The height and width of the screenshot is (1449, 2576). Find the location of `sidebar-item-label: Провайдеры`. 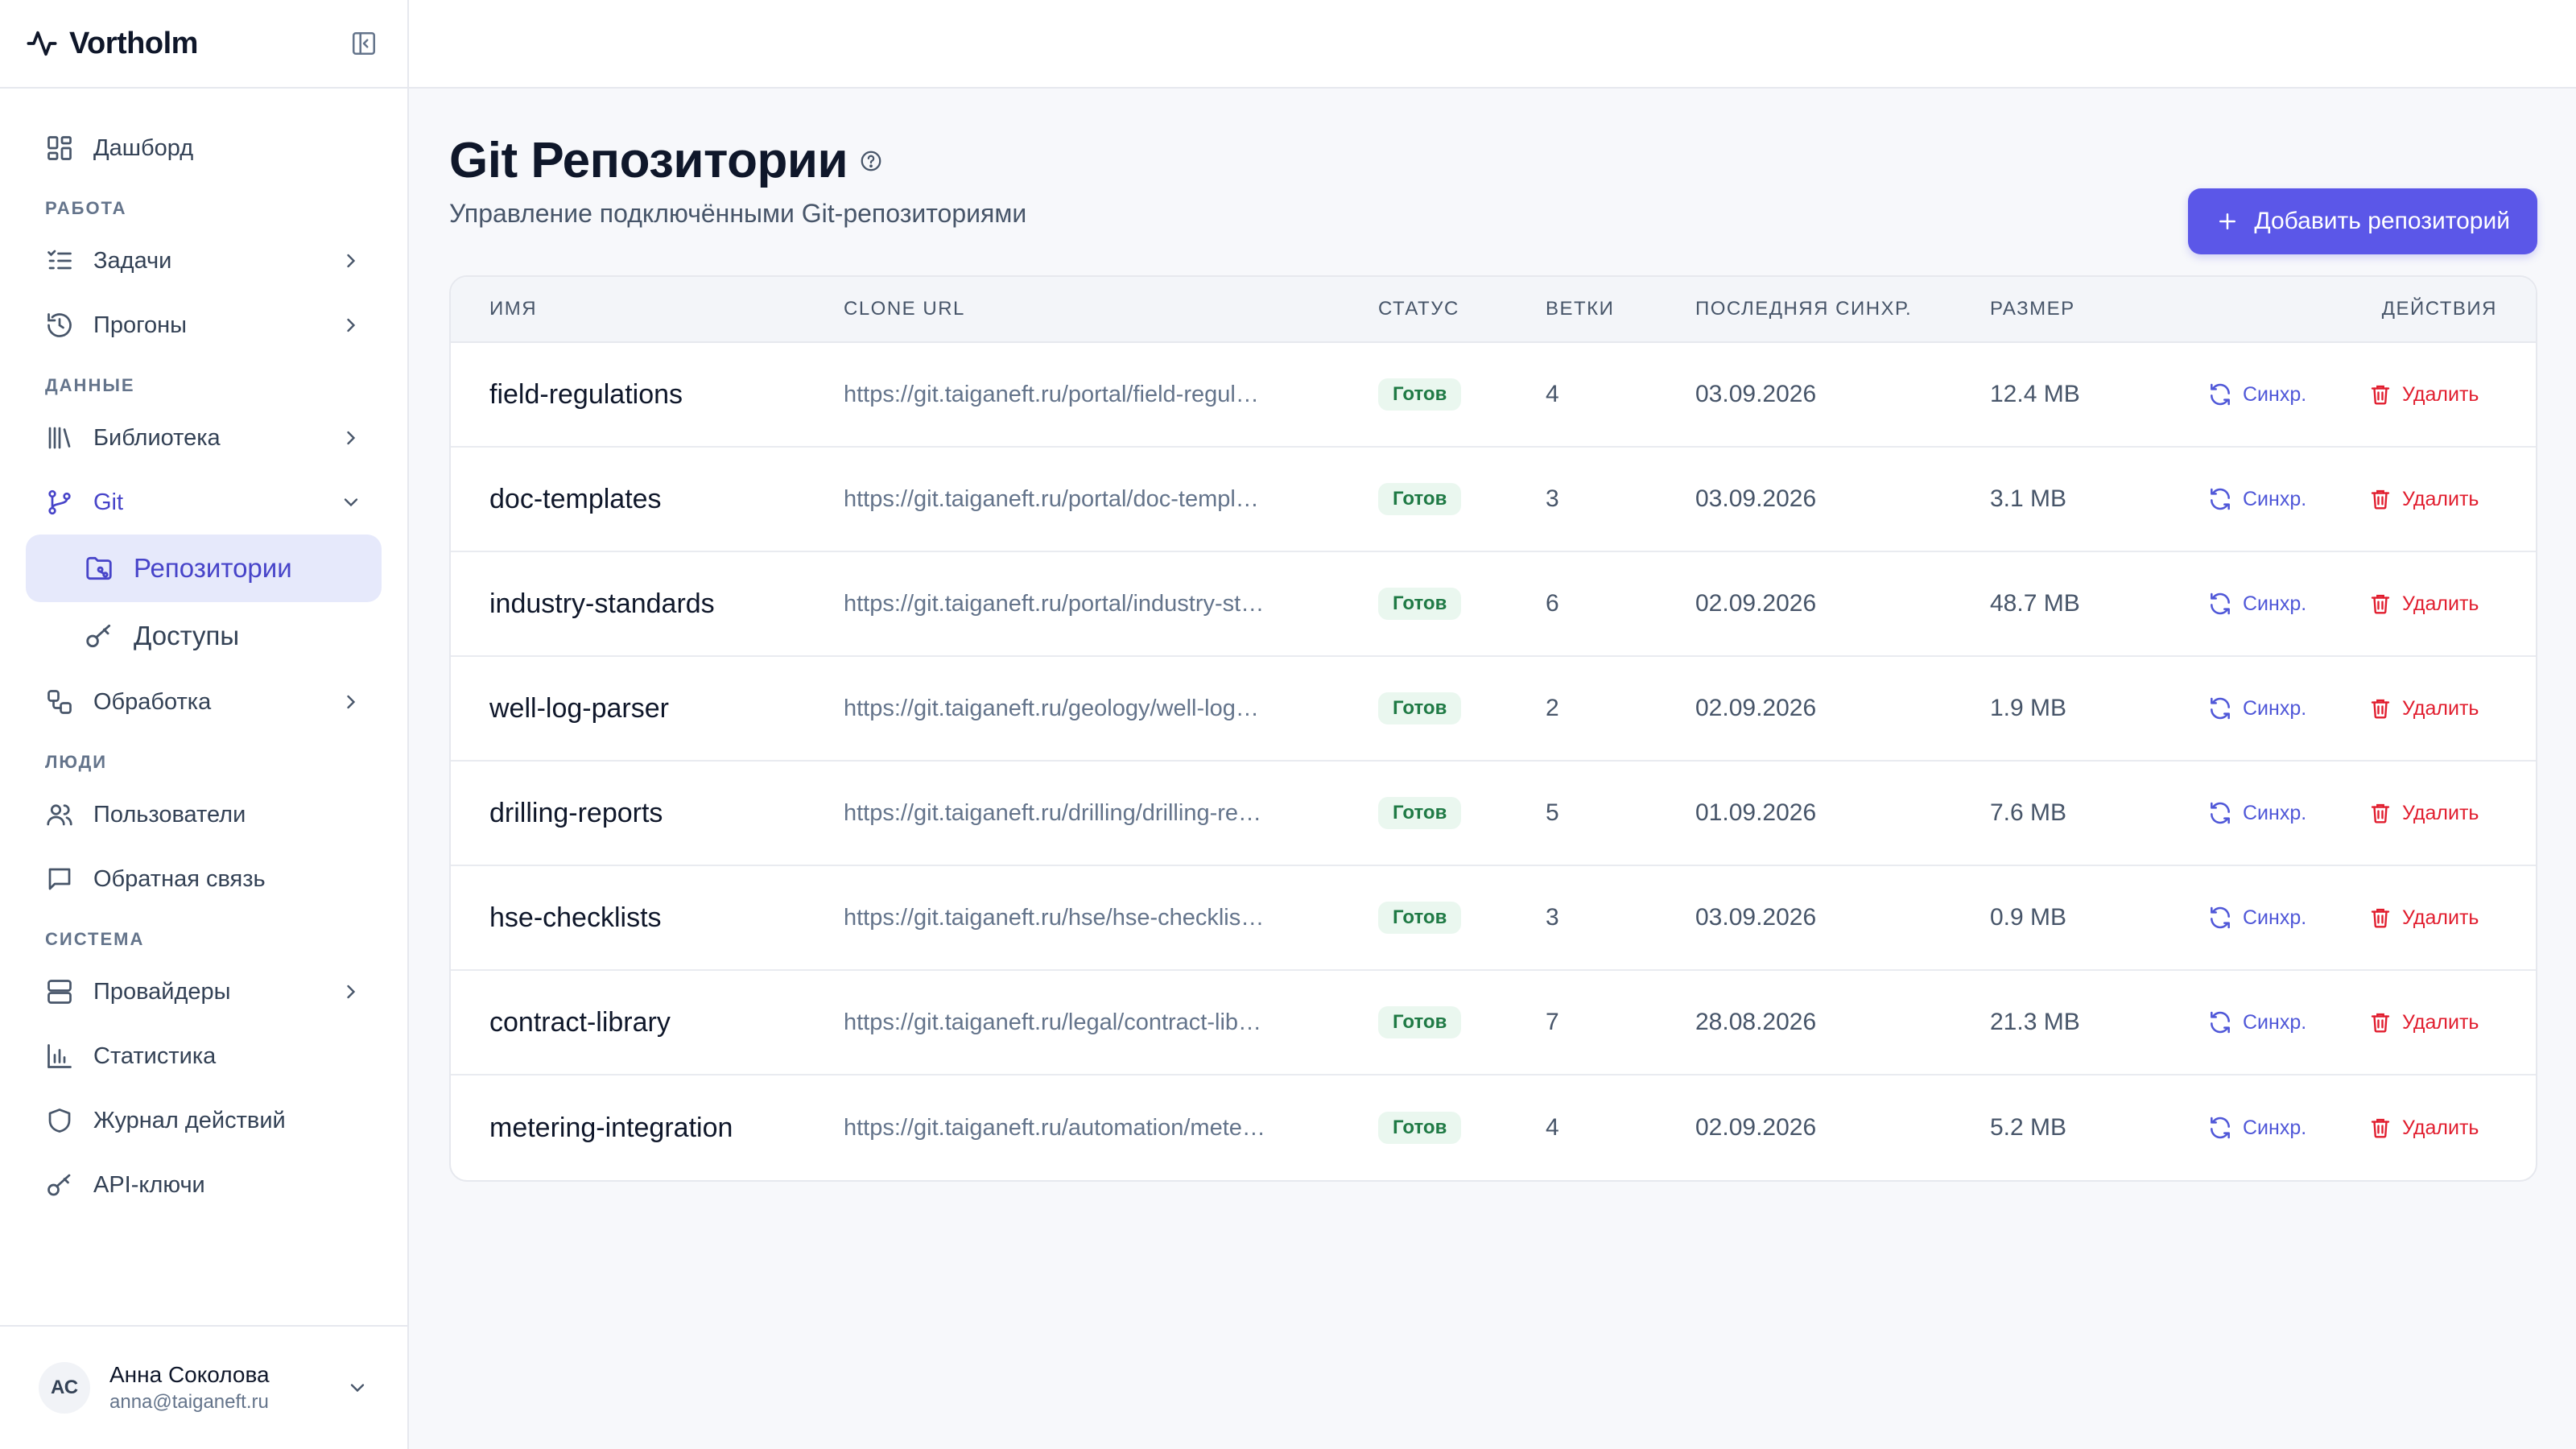

sidebar-item-label: Провайдеры is located at coordinates (162, 991).